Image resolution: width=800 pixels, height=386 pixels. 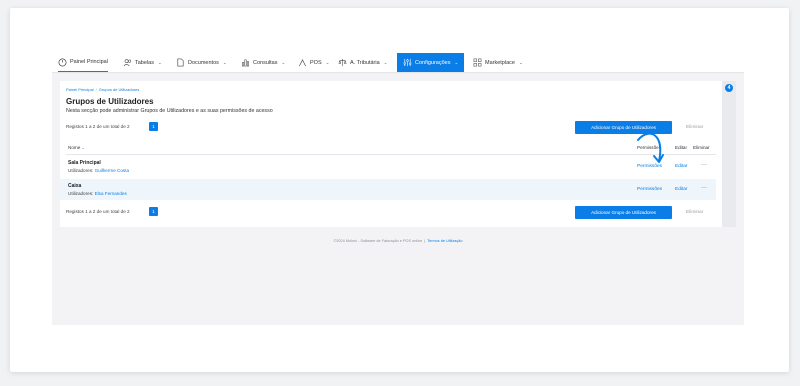 What do you see at coordinates (729, 88) in the screenshot?
I see `notification-badge: 4` at bounding box center [729, 88].